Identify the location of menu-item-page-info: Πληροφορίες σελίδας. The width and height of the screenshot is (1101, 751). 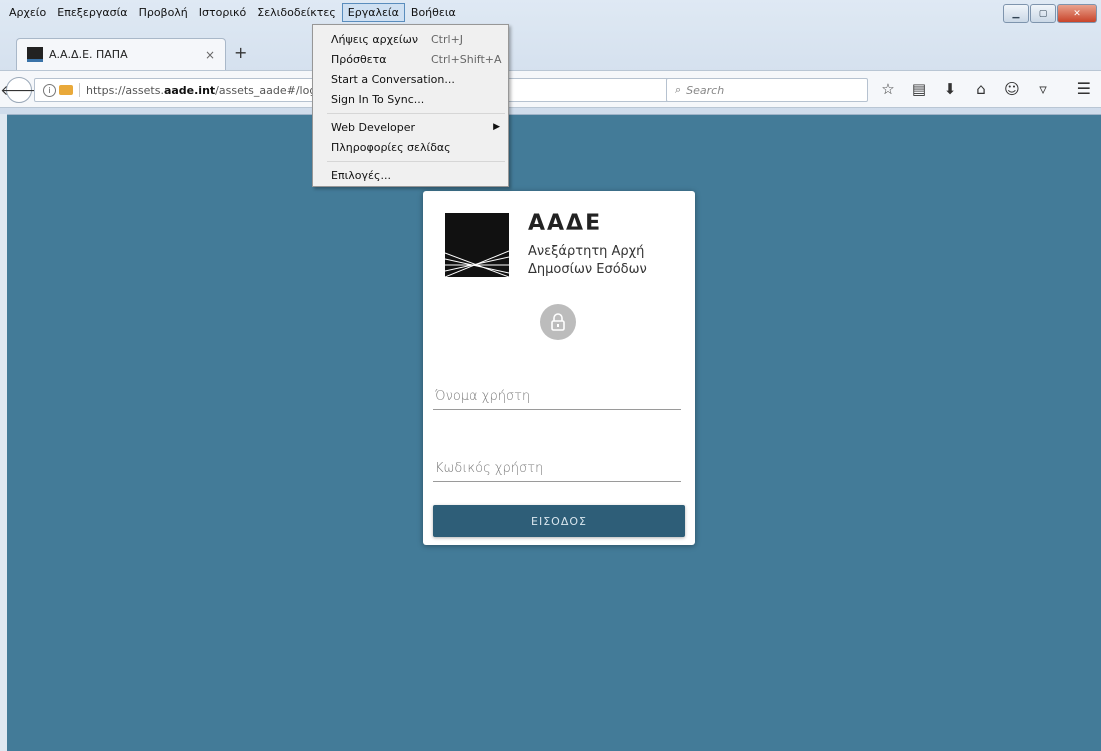
(410, 147).